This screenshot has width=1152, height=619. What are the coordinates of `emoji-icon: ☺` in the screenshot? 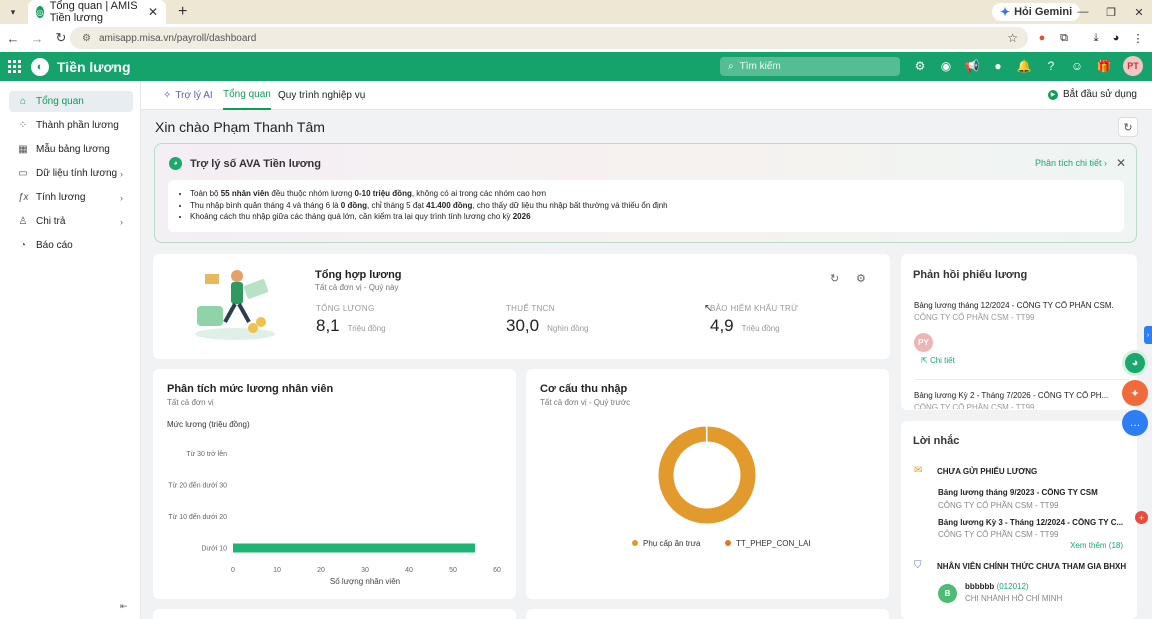 It's located at (1077, 66).